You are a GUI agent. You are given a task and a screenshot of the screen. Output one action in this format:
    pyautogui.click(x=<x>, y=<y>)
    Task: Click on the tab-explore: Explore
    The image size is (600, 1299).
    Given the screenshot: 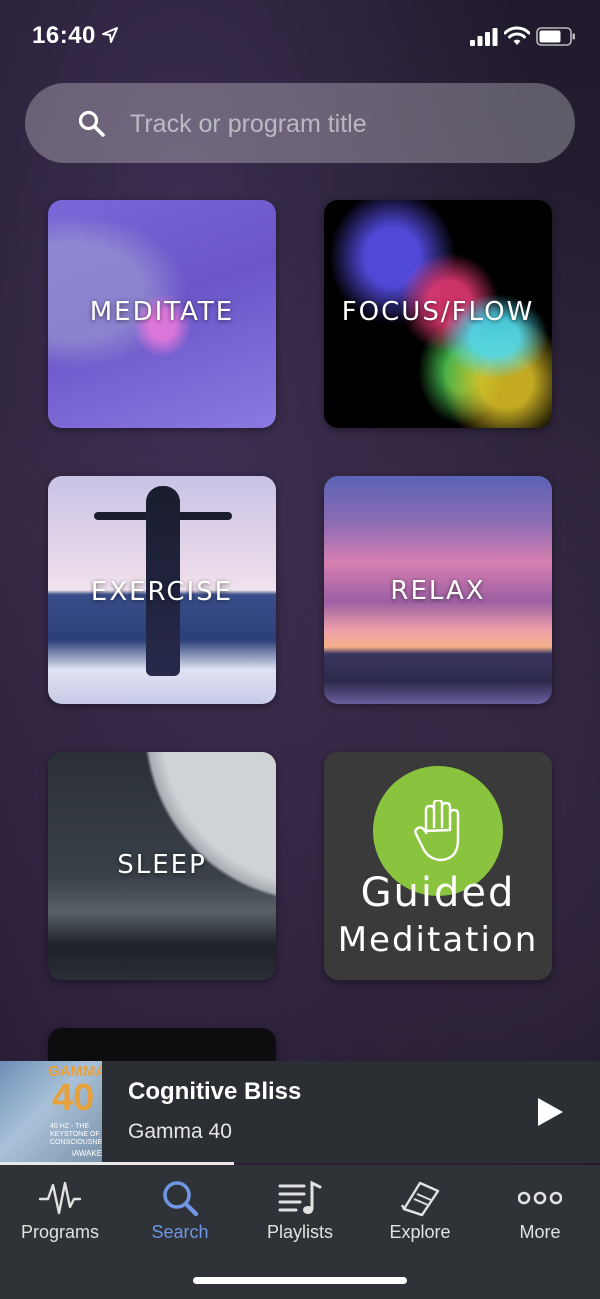 What is the action you would take?
    pyautogui.click(x=420, y=1210)
    